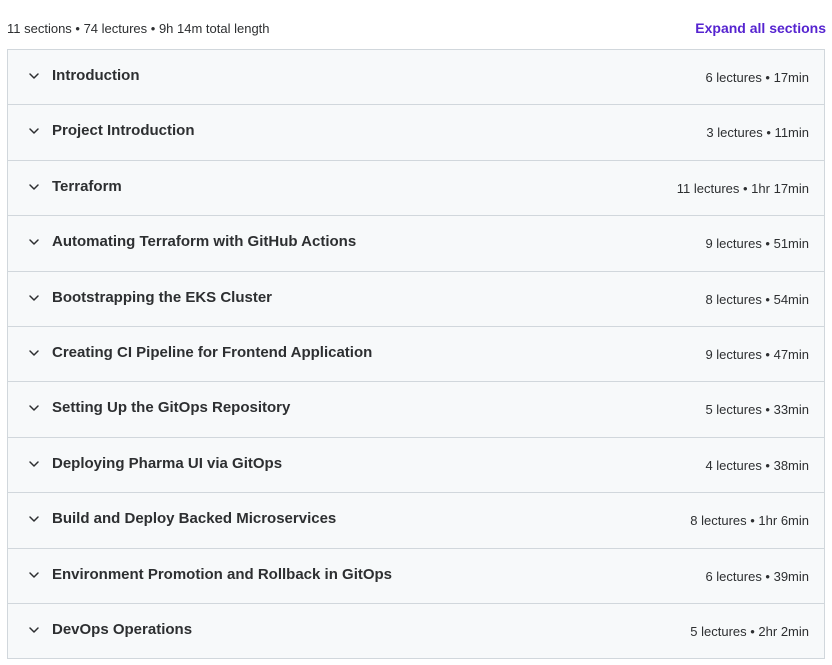 The width and height of the screenshot is (832, 665). What do you see at coordinates (757, 354) in the screenshot?
I see `section-meta: 9 lectures • 47min` at bounding box center [757, 354].